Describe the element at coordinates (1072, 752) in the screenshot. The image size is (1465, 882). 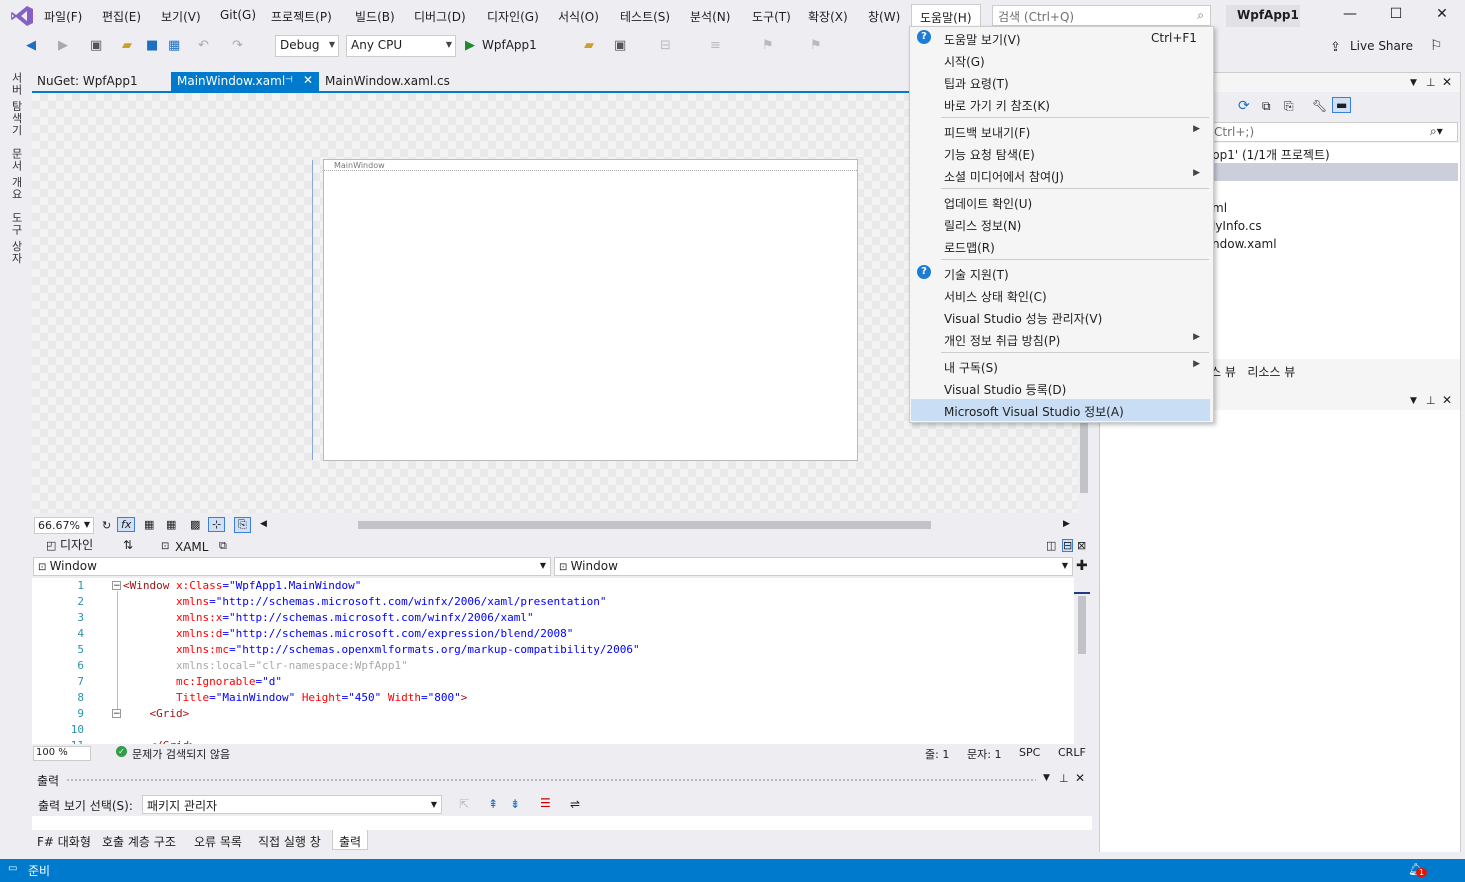
I see `line-ending: CRLF` at that location.